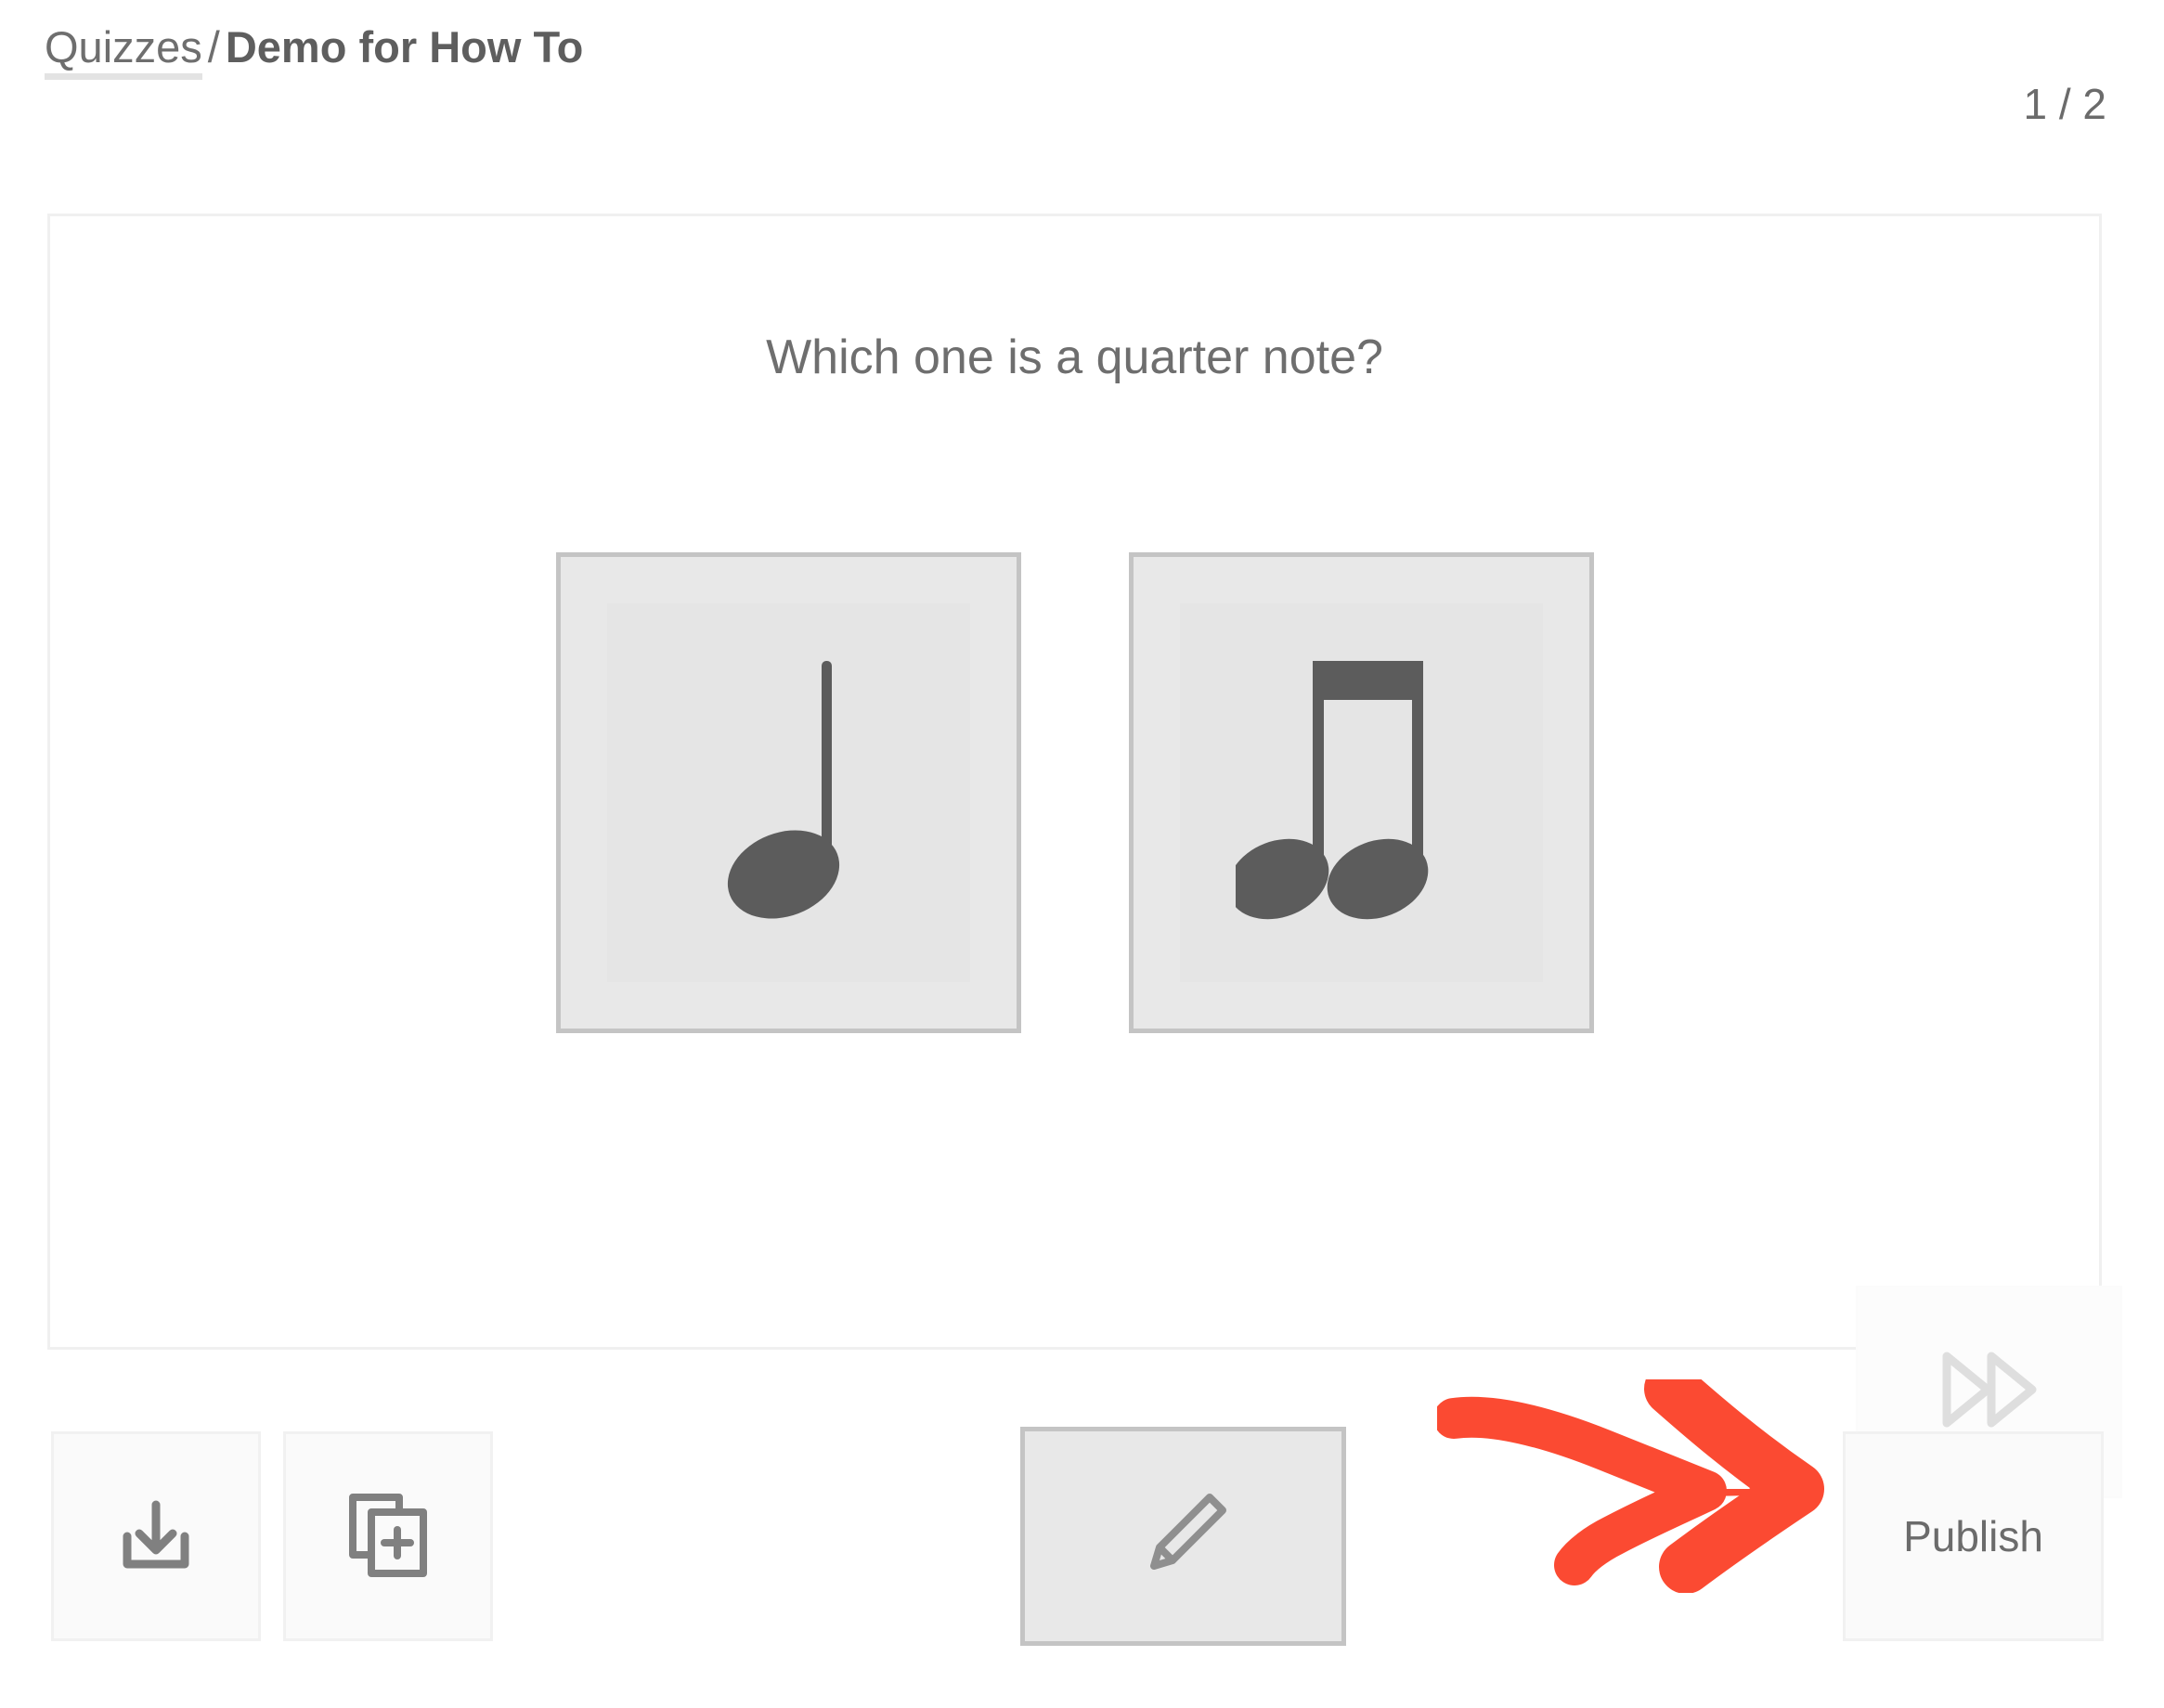 The image size is (2164, 1708). Describe the element at coordinates (1074, 357) in the screenshot. I see `question-text: Which one is a quarter note?` at that location.